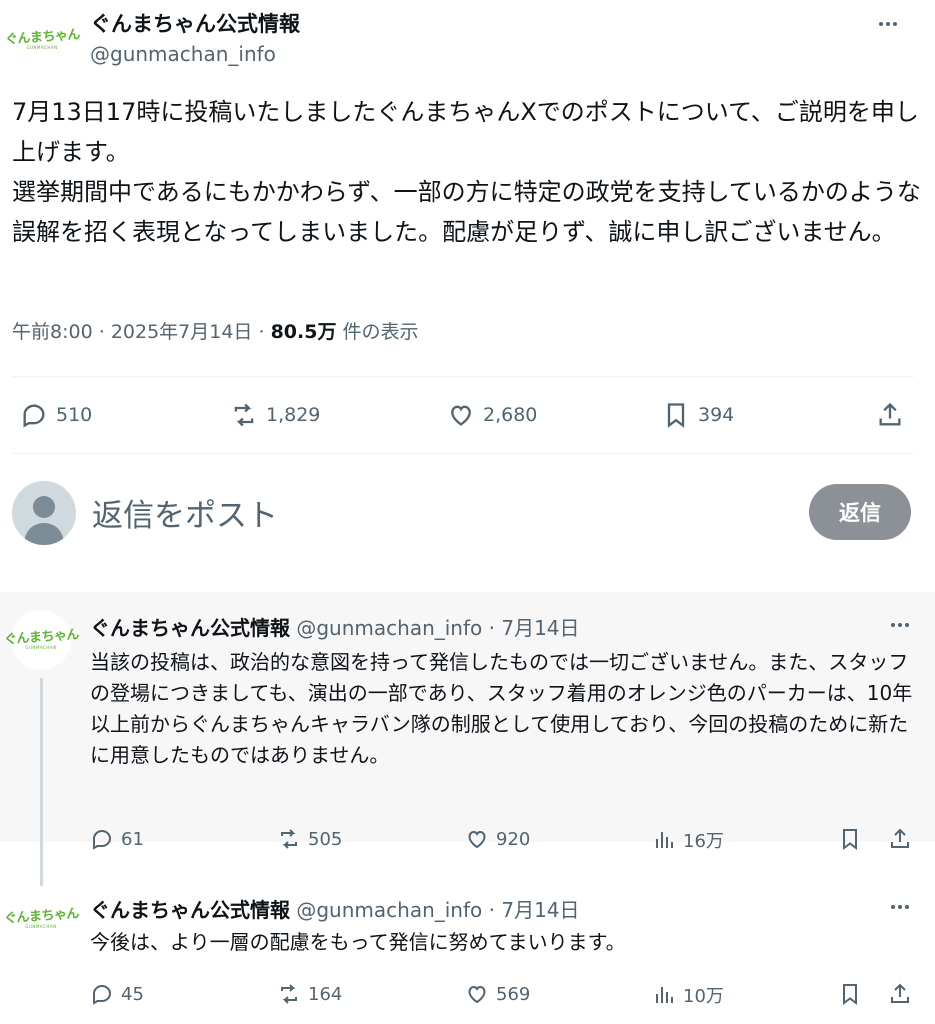 The height and width of the screenshot is (1024, 935). Describe the element at coordinates (117, 839) in the screenshot. I see `reply-action: 61` at that location.